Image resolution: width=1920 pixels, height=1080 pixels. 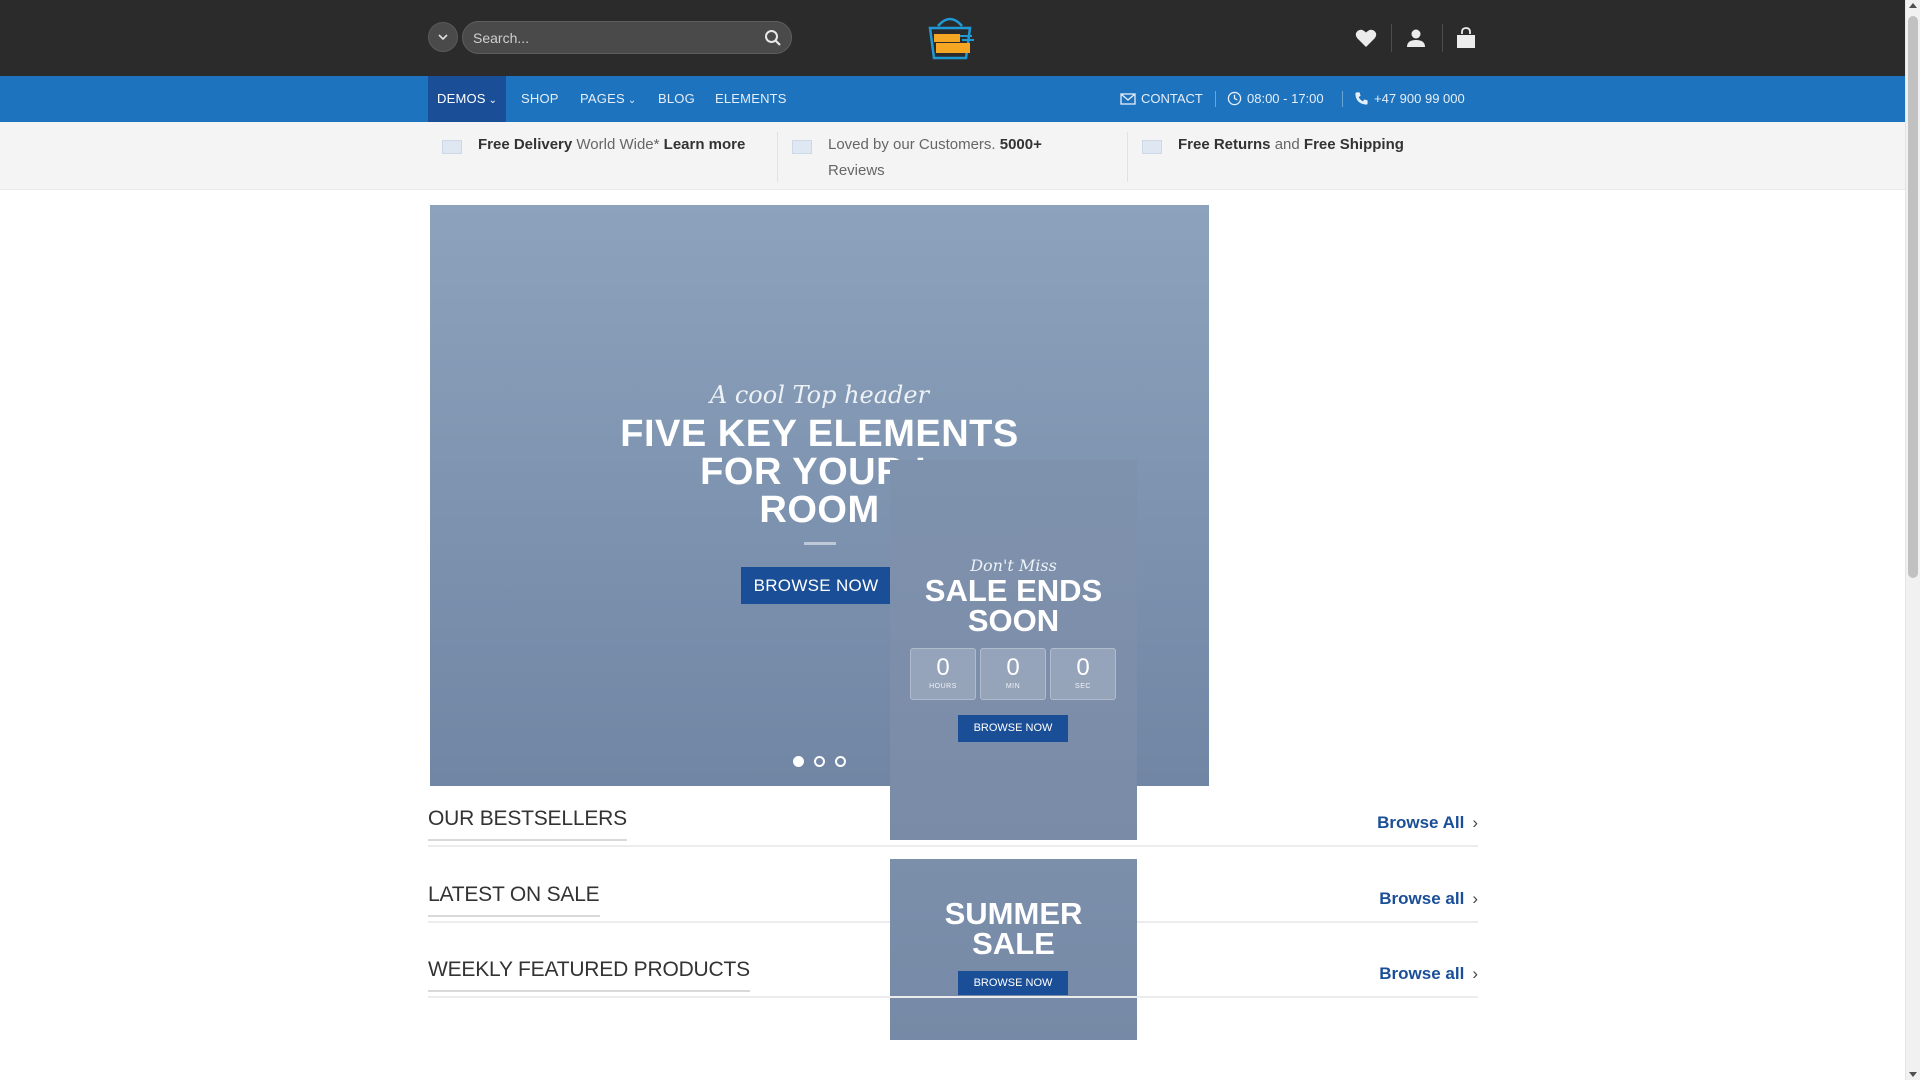 I want to click on search-input, so click(x=613, y=37).